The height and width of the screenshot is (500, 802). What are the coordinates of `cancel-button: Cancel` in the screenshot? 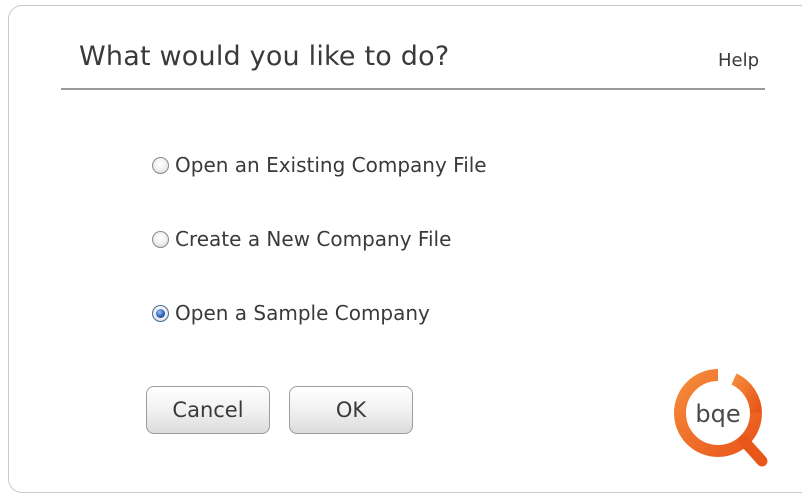 It's located at (208, 410).